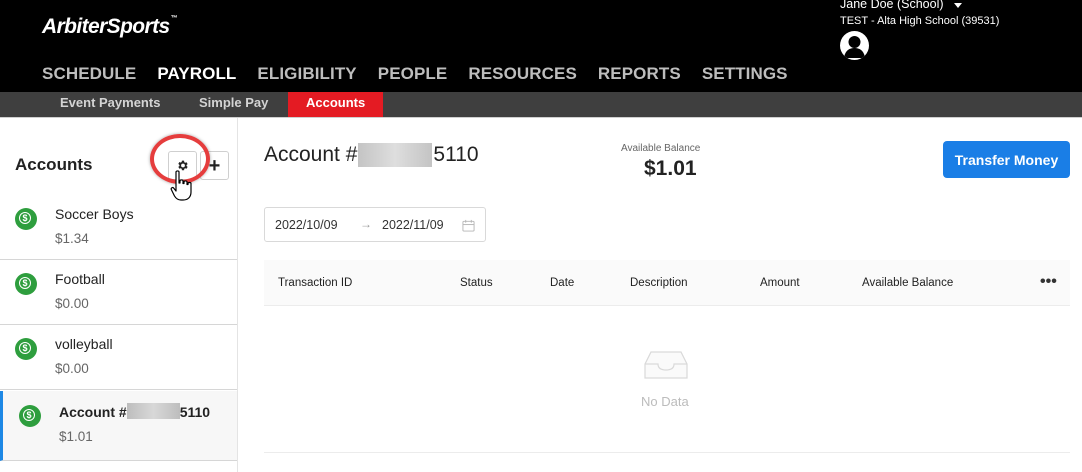  What do you see at coordinates (196, 74) in the screenshot?
I see `nav-payroll: PAYROLL` at bounding box center [196, 74].